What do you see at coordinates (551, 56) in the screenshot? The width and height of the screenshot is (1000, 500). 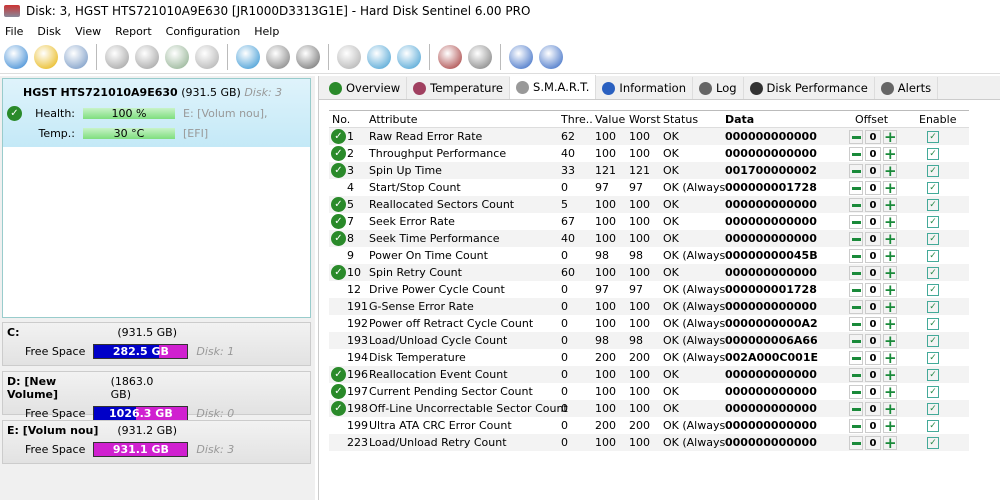 I see `info-icon` at bounding box center [551, 56].